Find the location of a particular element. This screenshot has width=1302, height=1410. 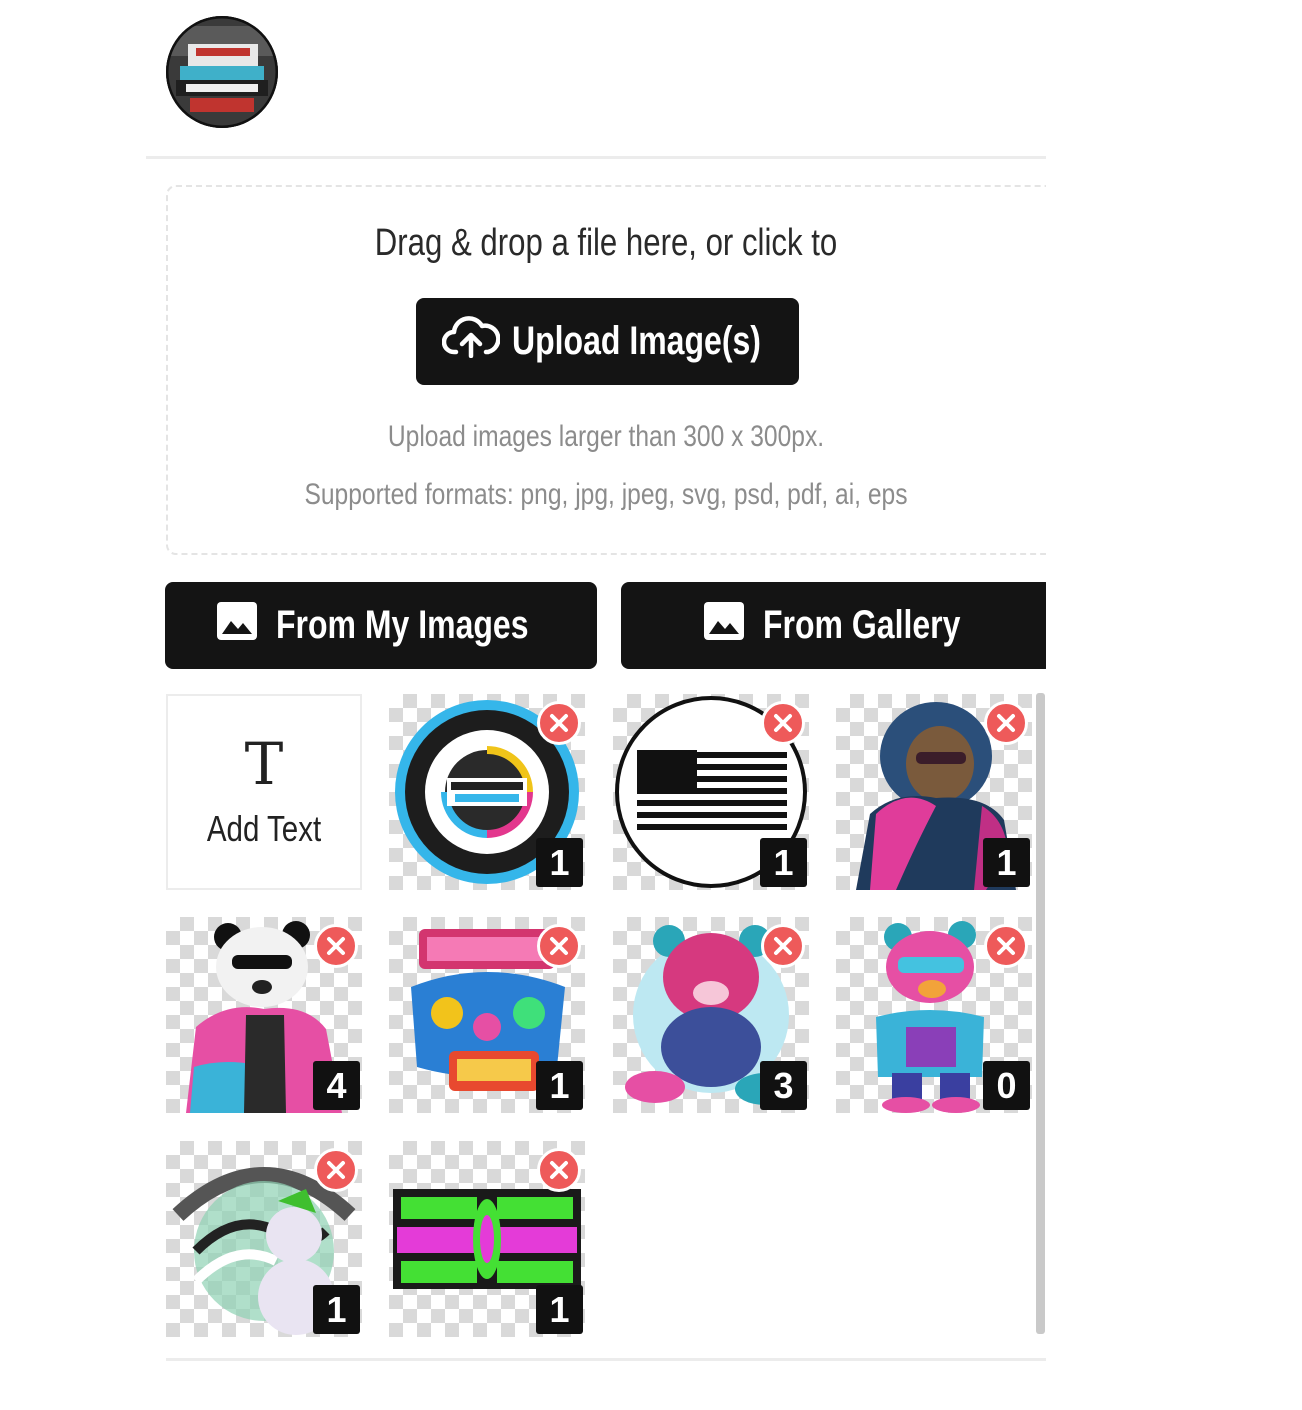

grid-scrollbar is located at coordinates (1040, 1013).